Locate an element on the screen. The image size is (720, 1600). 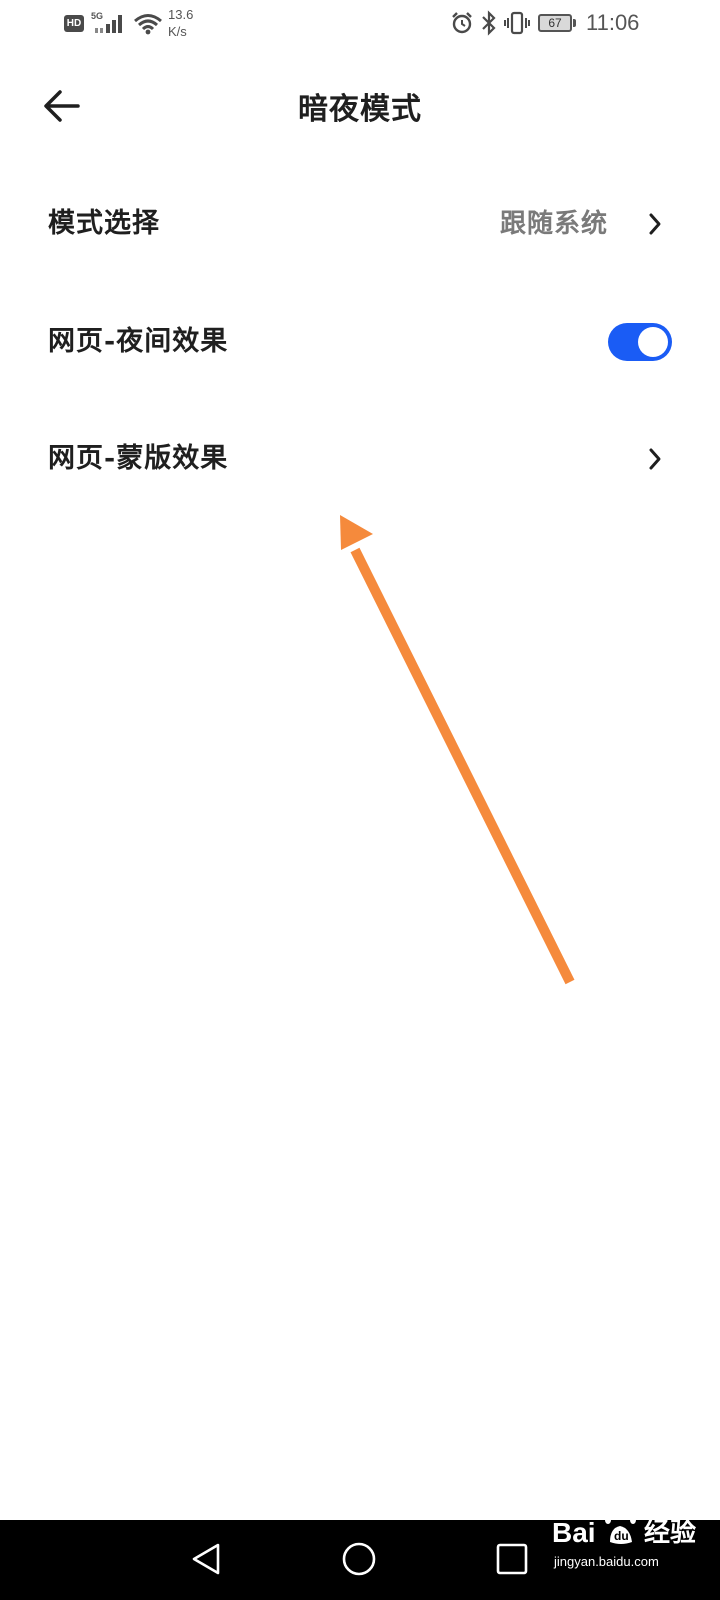
speed-value: 13.6 is located at coordinates (181, 14).